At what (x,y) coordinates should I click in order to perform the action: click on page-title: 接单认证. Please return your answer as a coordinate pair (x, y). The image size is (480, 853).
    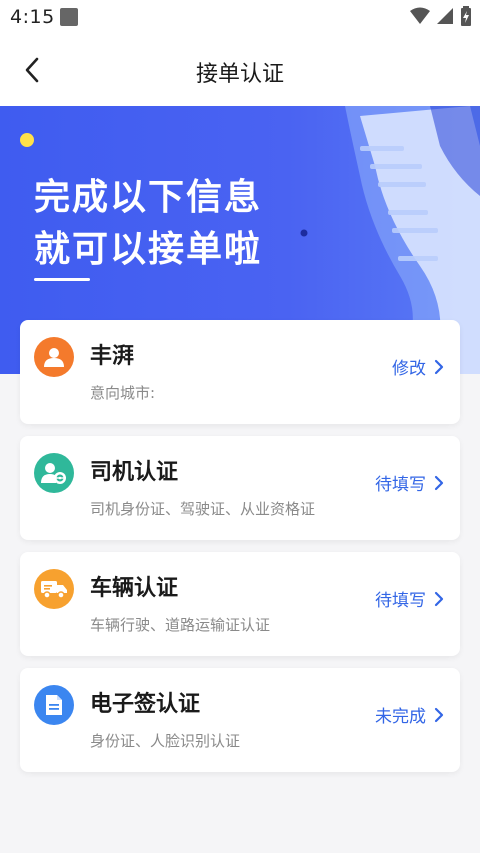
    Looking at the image, I should click on (239, 74).